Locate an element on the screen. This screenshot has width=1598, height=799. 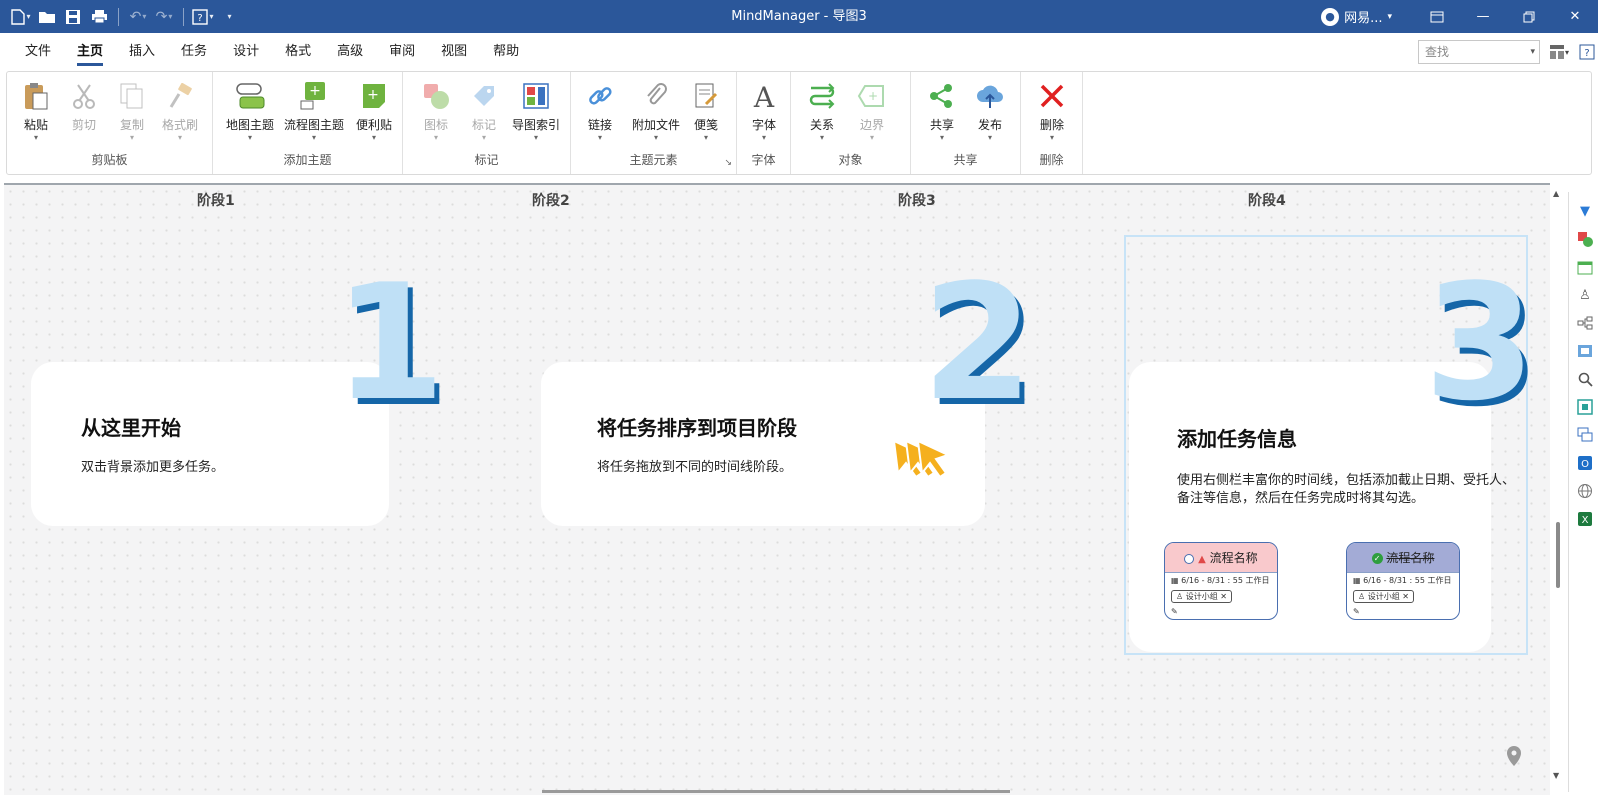
phase-label: 阶段4 is located at coordinates (1267, 200).